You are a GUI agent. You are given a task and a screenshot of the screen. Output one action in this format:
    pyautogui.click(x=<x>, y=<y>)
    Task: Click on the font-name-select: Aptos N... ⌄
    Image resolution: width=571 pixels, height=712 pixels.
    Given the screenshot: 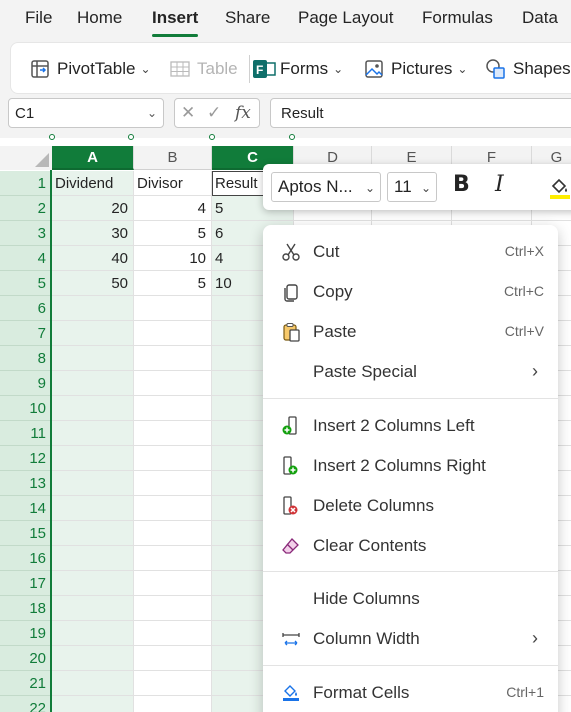 What is the action you would take?
    pyautogui.click(x=326, y=187)
    